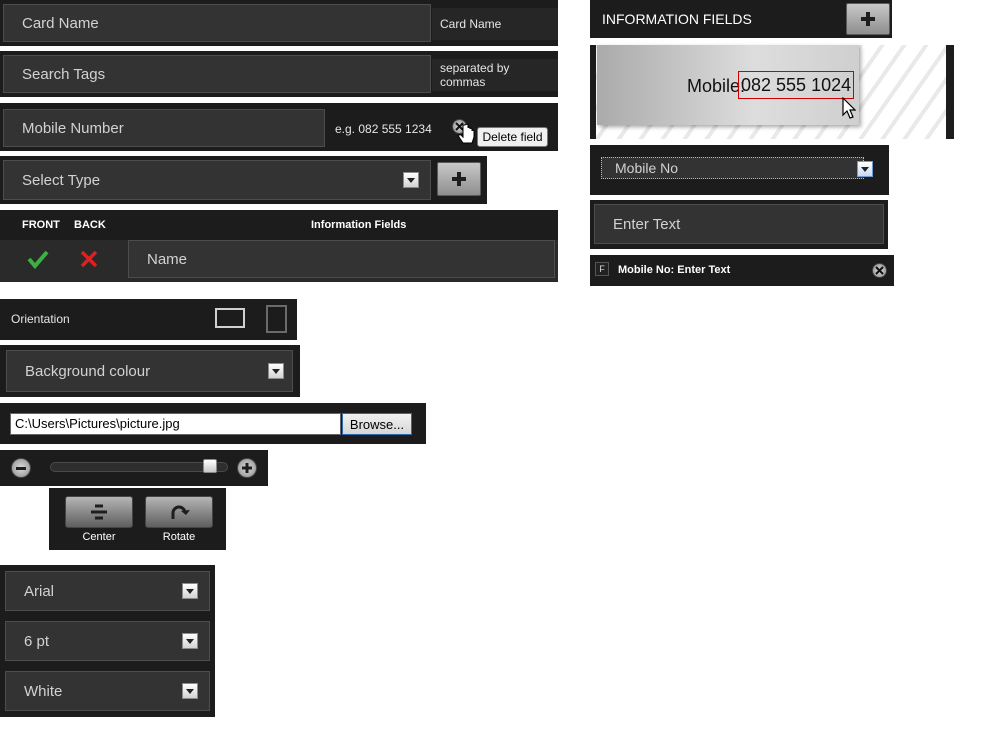 The height and width of the screenshot is (750, 1000). Describe the element at coordinates (217, 180) in the screenshot. I see `select-type-dropdown: Select Type` at that location.